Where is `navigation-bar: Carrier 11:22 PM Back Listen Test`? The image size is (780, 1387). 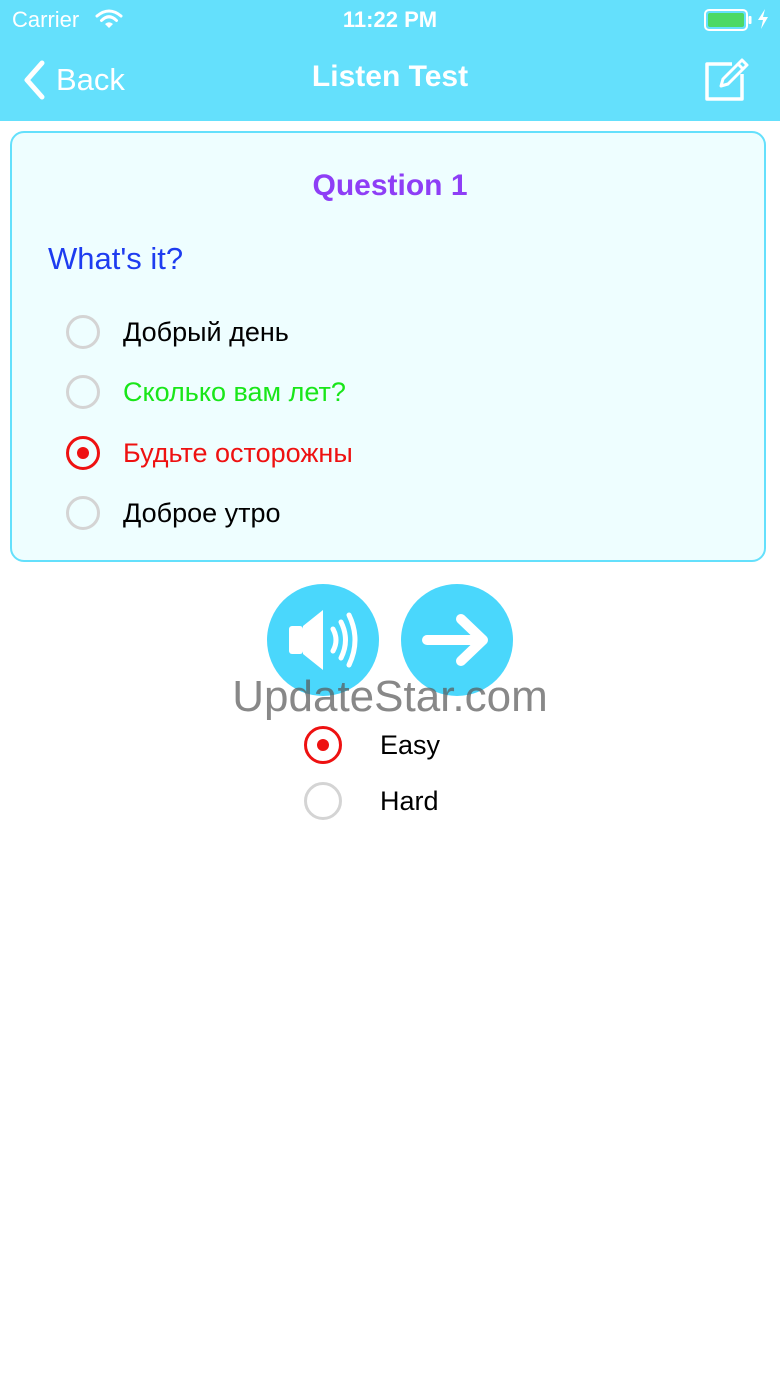 navigation-bar: Carrier 11:22 PM Back Listen Test is located at coordinates (390, 60).